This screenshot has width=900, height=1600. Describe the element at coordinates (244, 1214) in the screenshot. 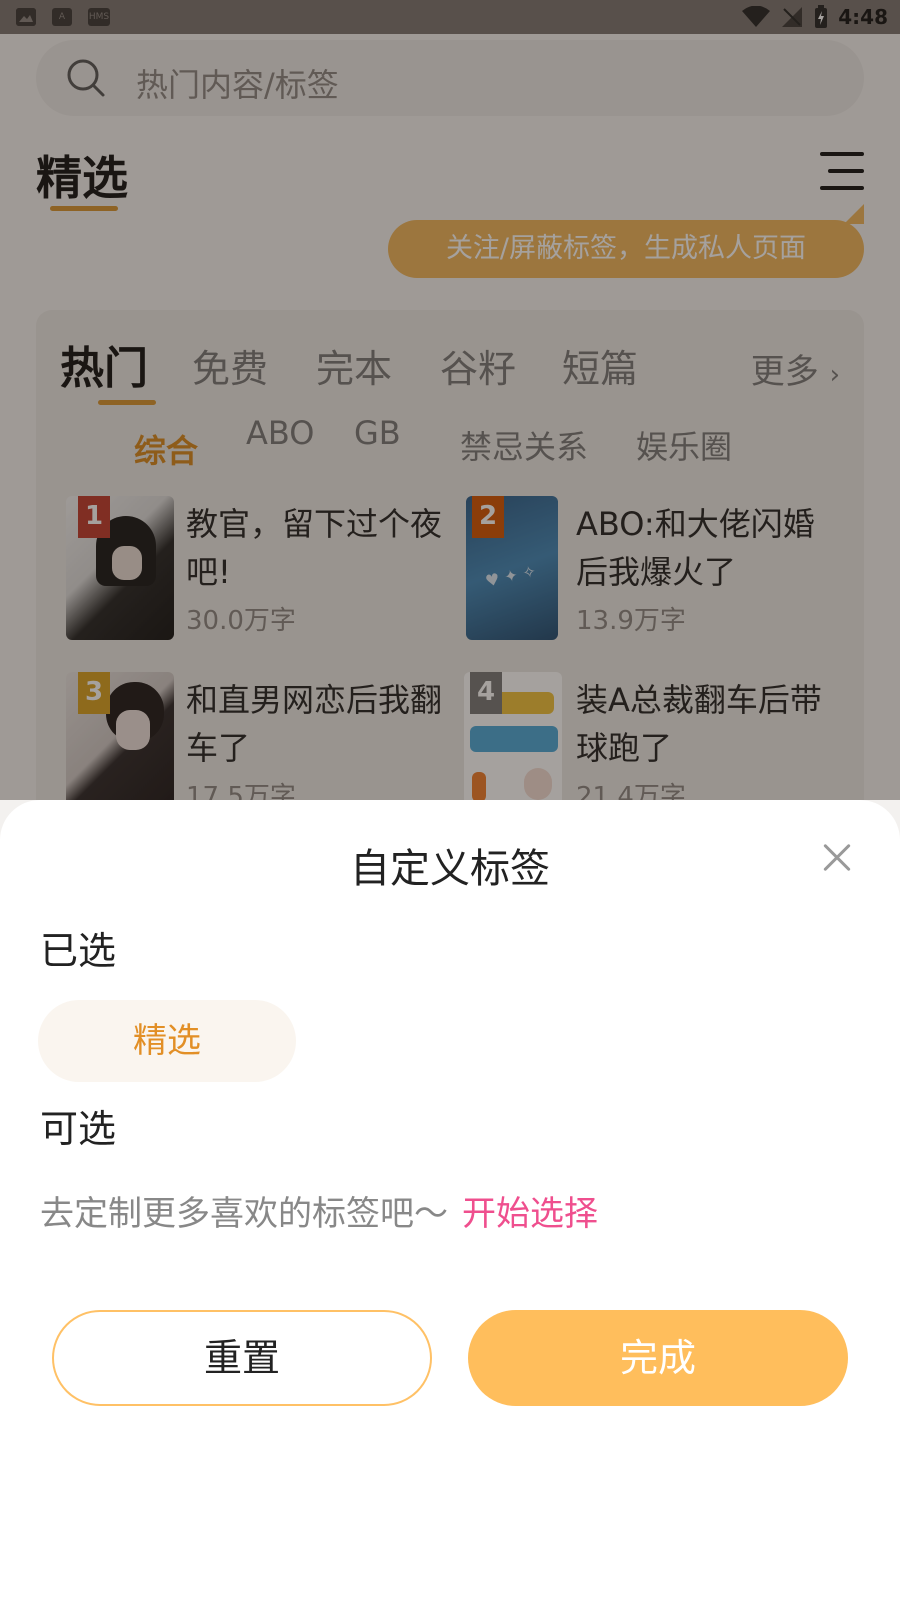

I see `available-hint: 去定制更多喜欢的标签吧～` at that location.